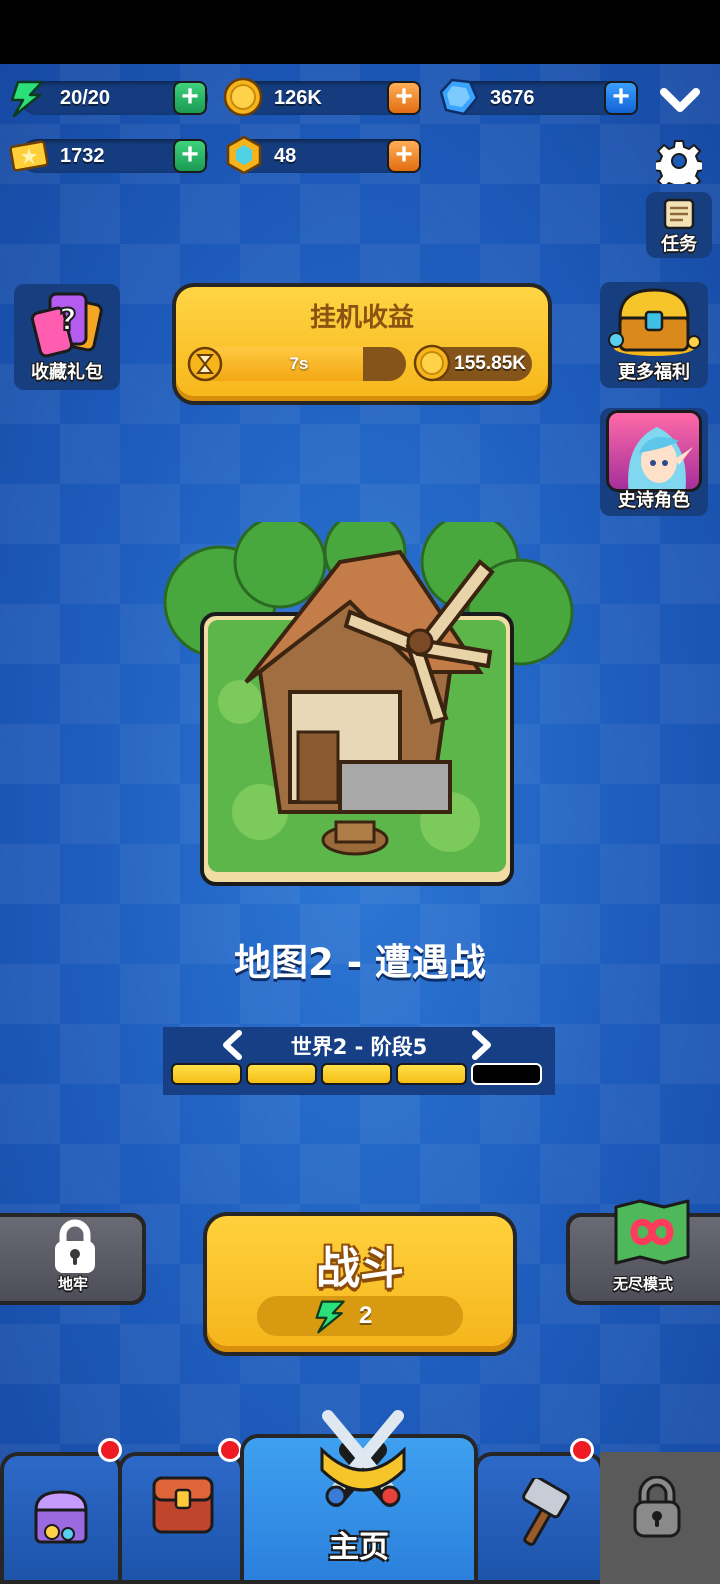 The width and height of the screenshot is (720, 1584). What do you see at coordinates (85, 98) in the screenshot?
I see `energy-value: 20/20` at bounding box center [85, 98].